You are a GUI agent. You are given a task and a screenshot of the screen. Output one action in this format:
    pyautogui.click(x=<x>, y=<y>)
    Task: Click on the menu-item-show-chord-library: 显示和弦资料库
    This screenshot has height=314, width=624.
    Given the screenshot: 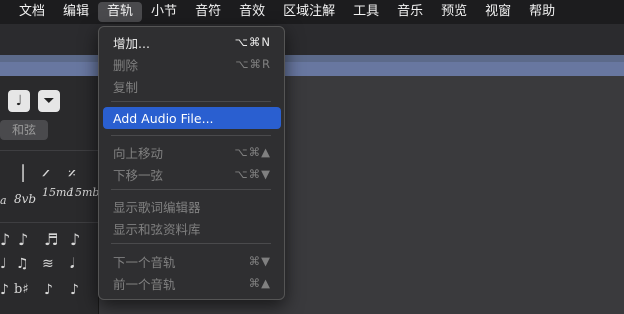 What is the action you would take?
    pyautogui.click(x=192, y=228)
    